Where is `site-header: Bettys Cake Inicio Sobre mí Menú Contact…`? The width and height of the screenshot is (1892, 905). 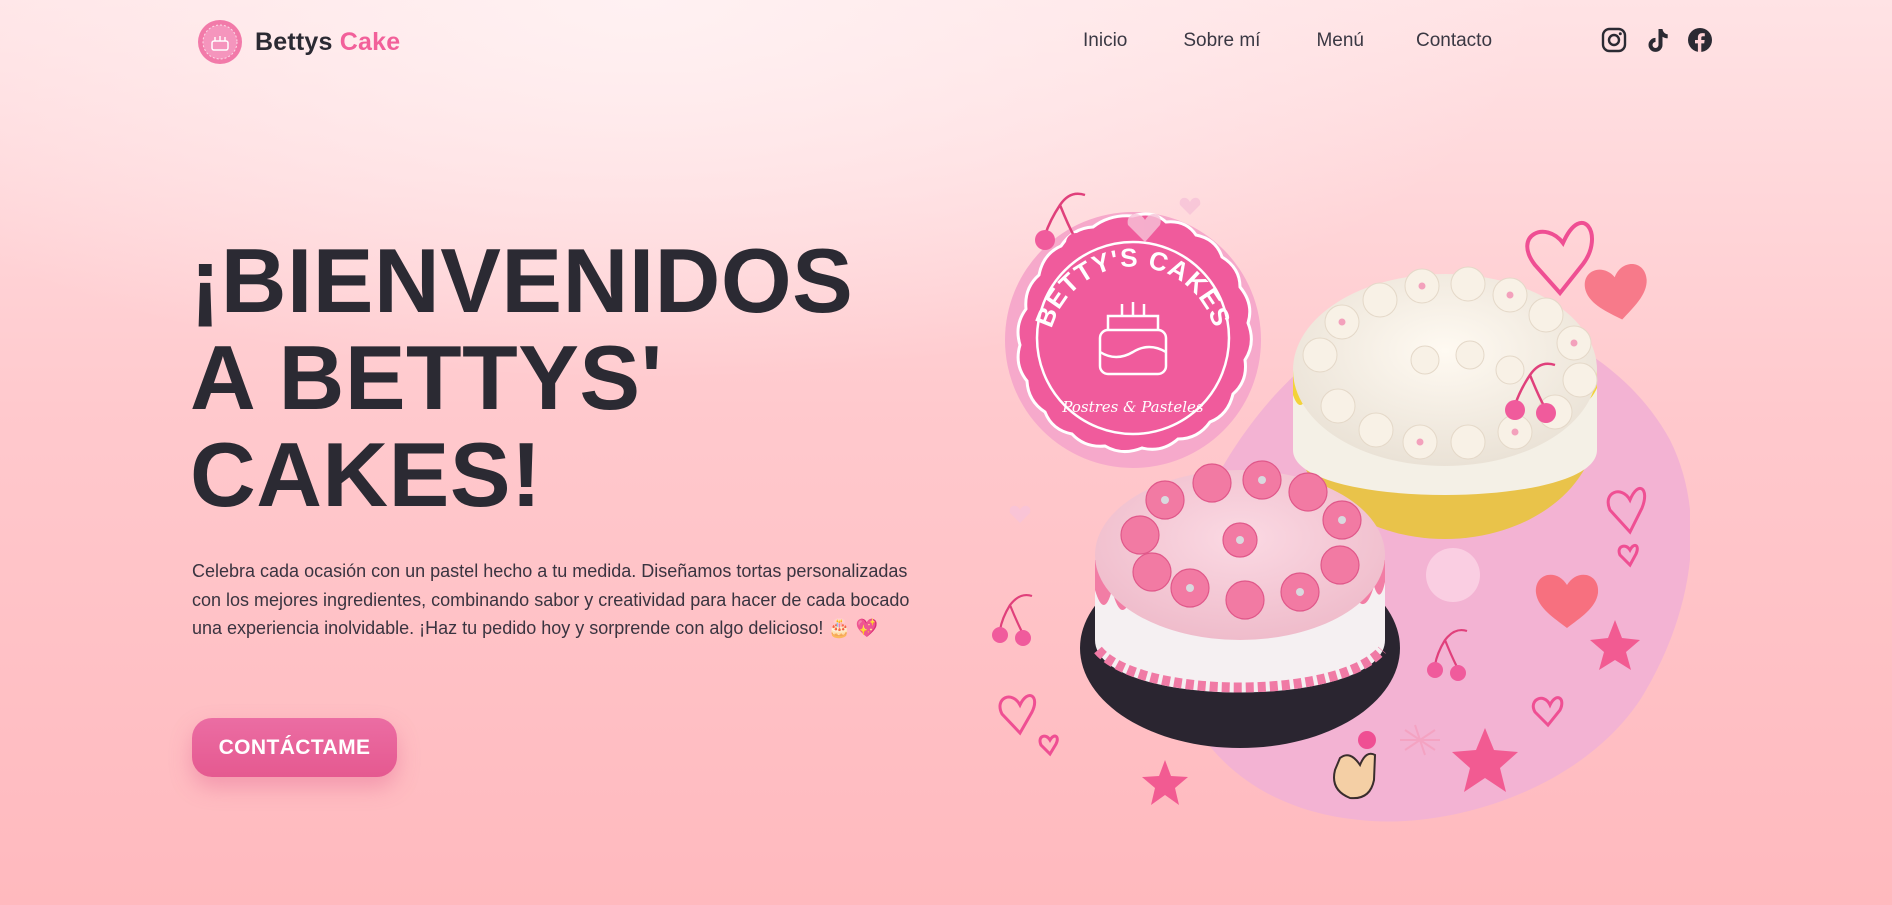
site-header: Bettys Cake Inicio Sobre mí Menú Contact… is located at coordinates (946, 42).